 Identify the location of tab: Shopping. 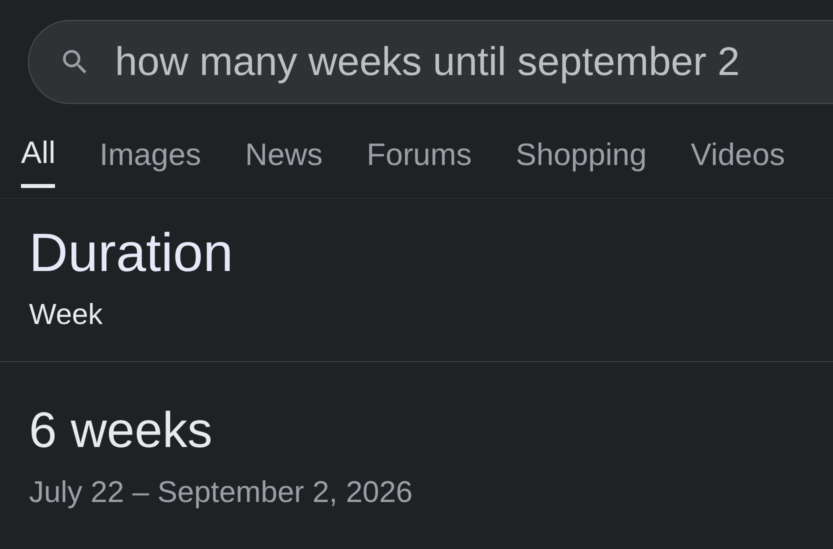
(581, 160).